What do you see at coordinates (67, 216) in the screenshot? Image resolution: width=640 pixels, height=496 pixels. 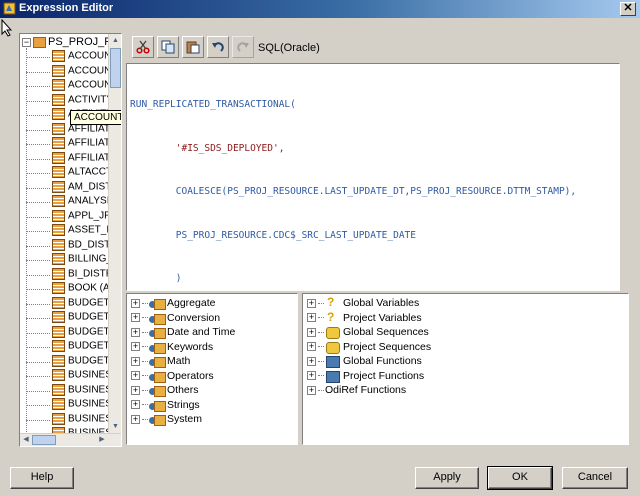 I see `tree-item: APPL_JRN` at bounding box center [67, 216].